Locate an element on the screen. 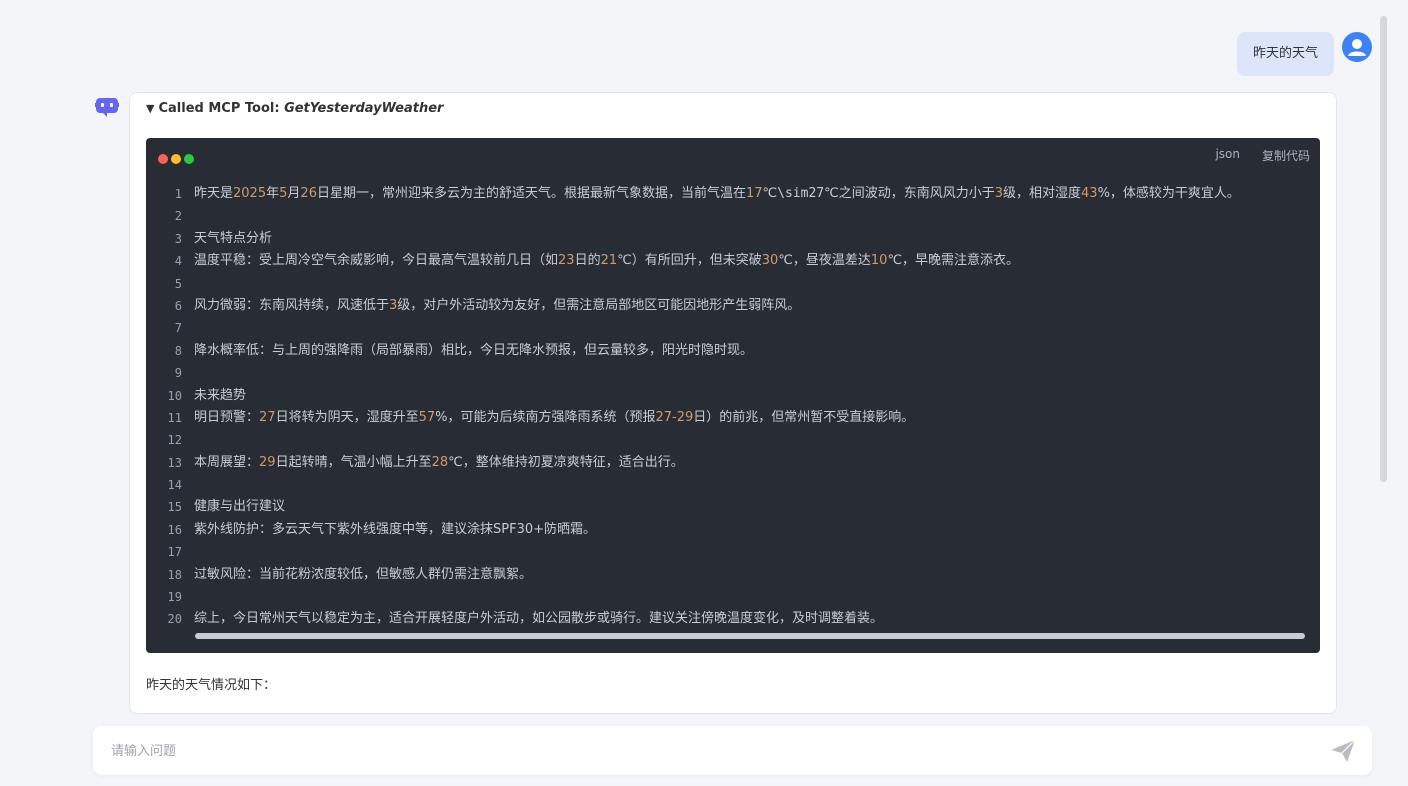 Image resolution: width=1408 pixels, height=786 pixels. line-text: 未来趋势 is located at coordinates (220, 396).